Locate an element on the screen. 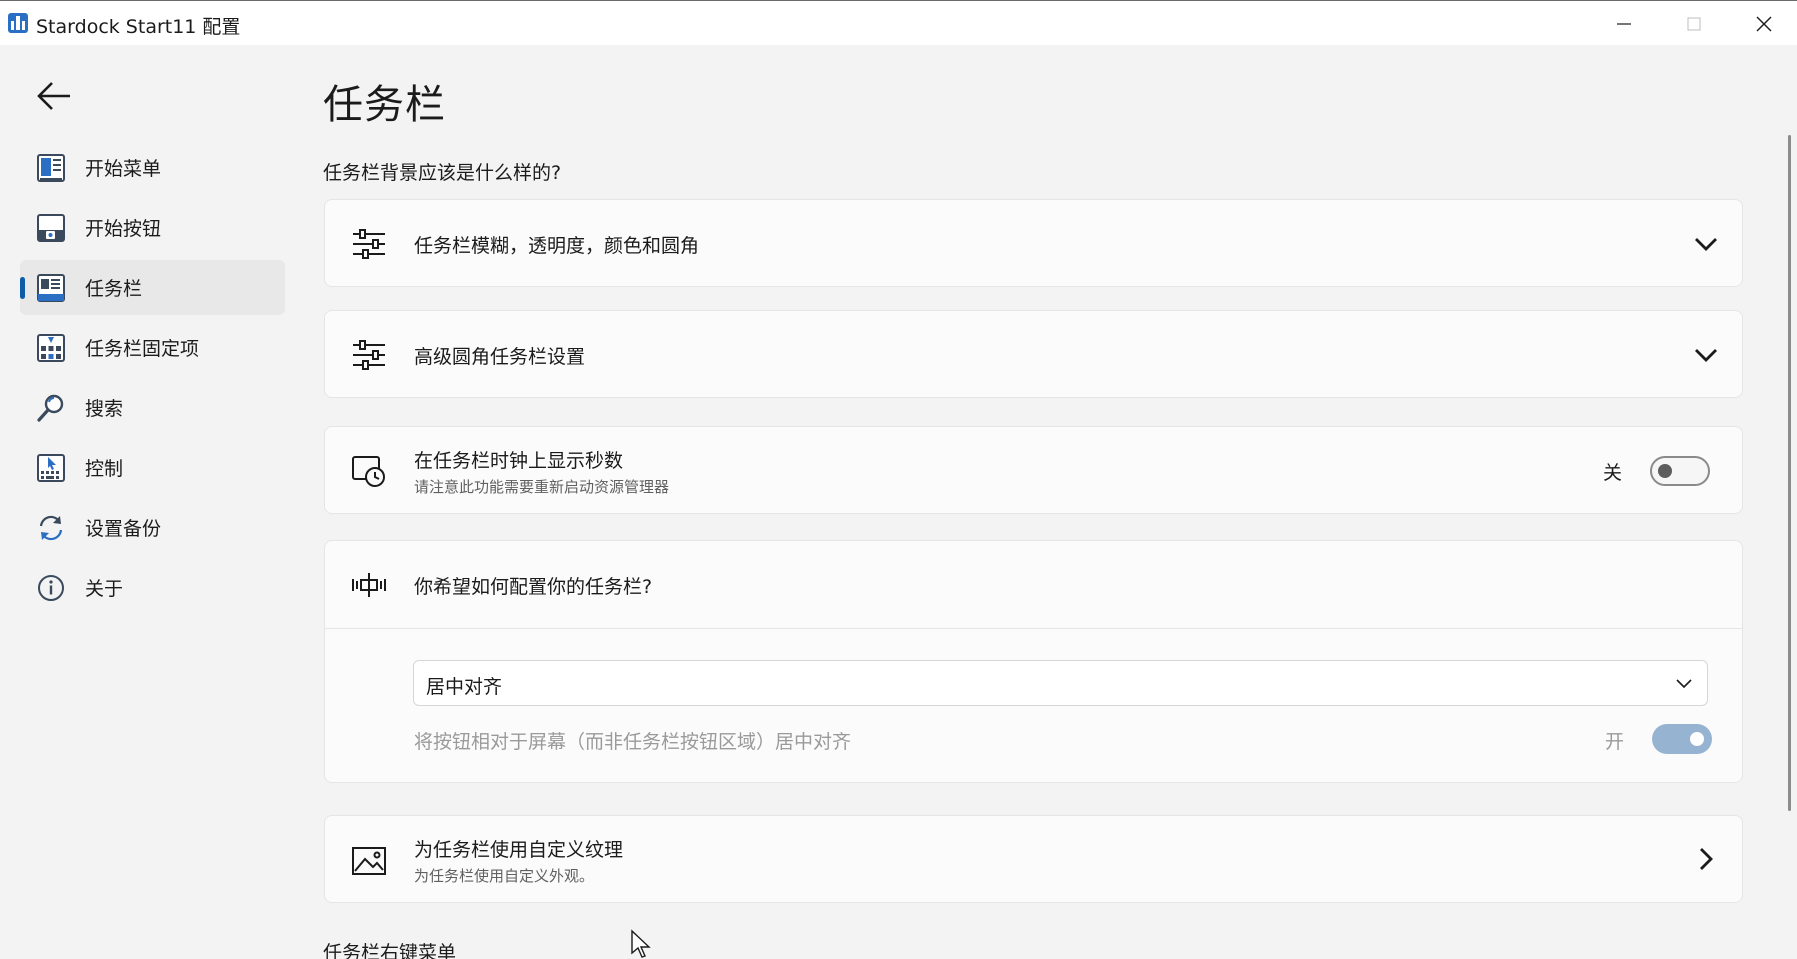 This screenshot has width=1797, height=959. sidebar-item-control: 控制 is located at coordinates (152, 467).